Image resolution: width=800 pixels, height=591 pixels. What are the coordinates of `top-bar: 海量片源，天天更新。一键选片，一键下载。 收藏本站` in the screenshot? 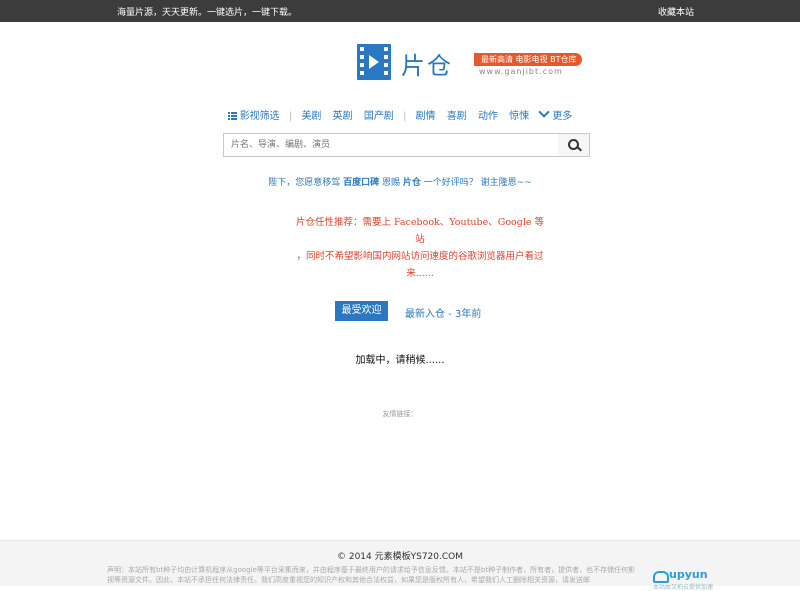 It's located at (400, 11).